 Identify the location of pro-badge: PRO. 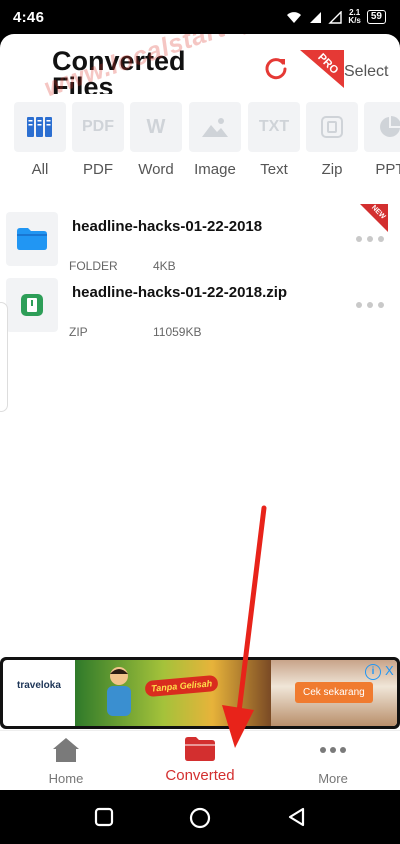
(322, 70).